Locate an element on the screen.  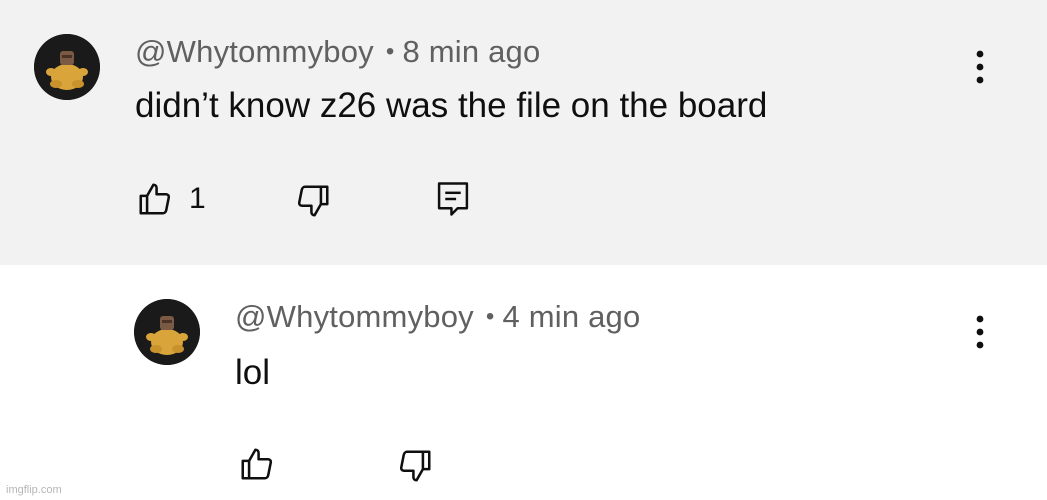
comment-text: lol is located at coordinates (253, 372).